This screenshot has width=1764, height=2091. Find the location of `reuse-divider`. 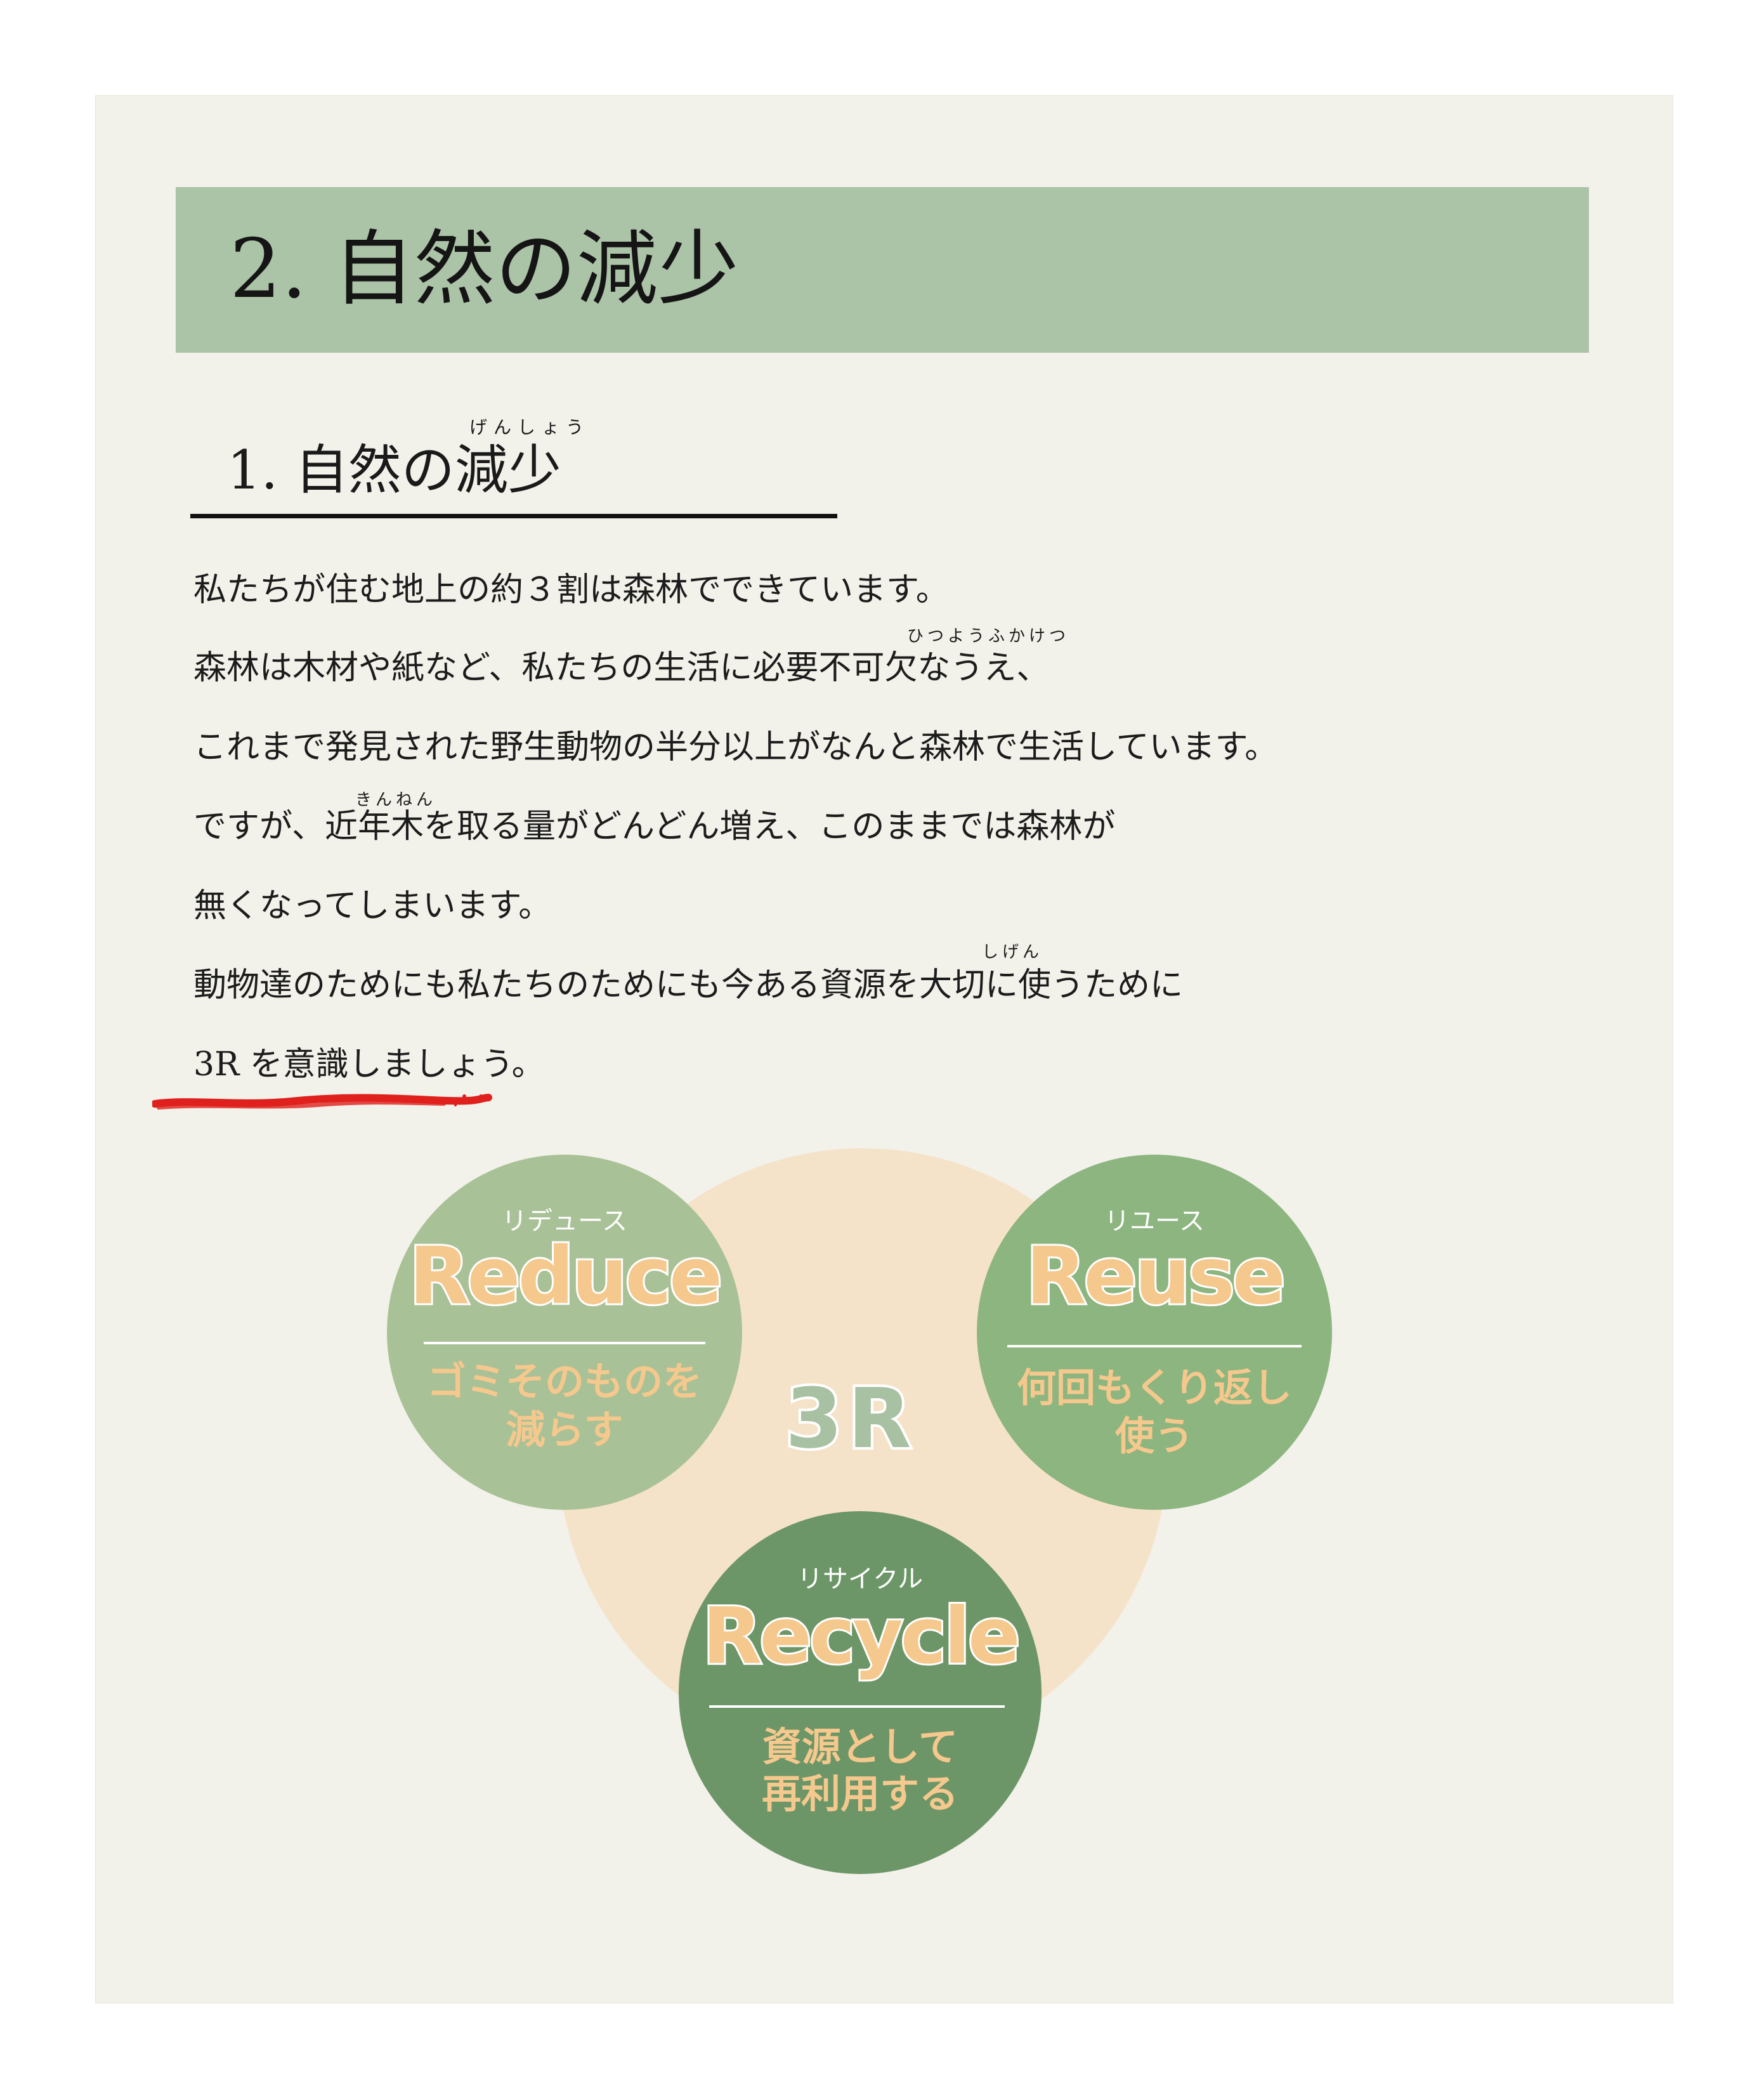

reuse-divider is located at coordinates (1154, 1346).